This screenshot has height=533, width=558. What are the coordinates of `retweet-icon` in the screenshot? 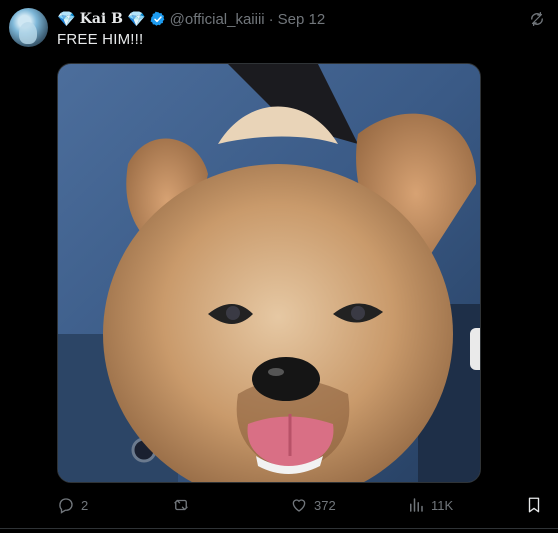 It's located at (181, 505).